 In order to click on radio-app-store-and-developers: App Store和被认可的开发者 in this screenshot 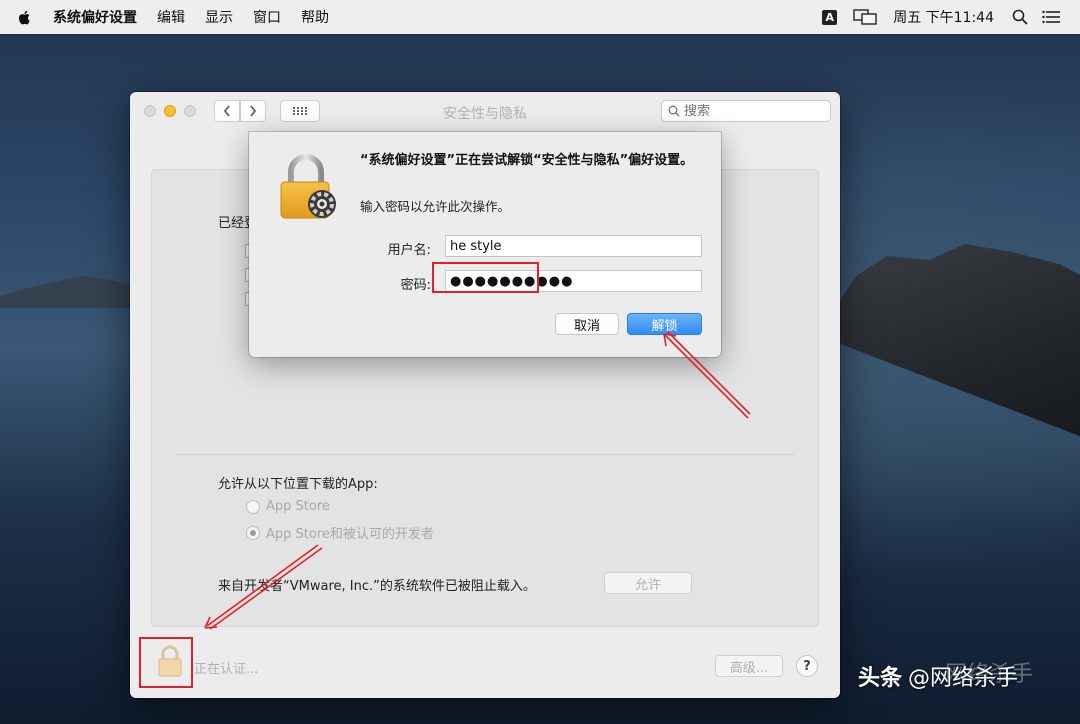, I will do `click(340, 532)`.